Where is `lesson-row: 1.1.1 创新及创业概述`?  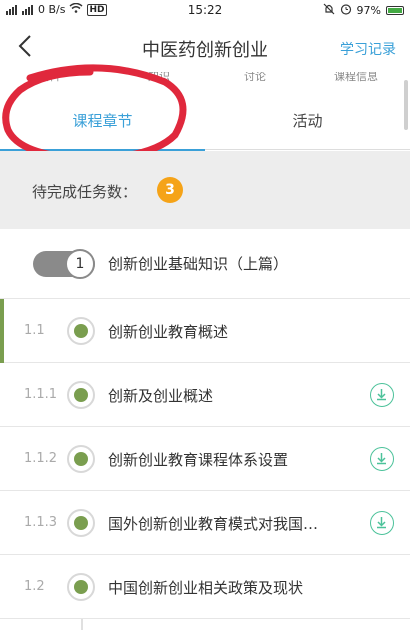
lesson-row: 1.1.1 创新及创业概述 is located at coordinates (205, 395).